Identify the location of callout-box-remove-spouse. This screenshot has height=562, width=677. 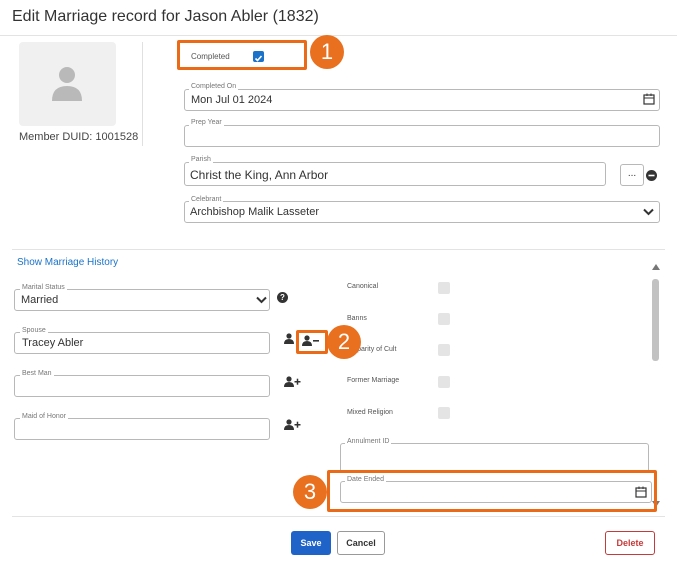
(312, 342).